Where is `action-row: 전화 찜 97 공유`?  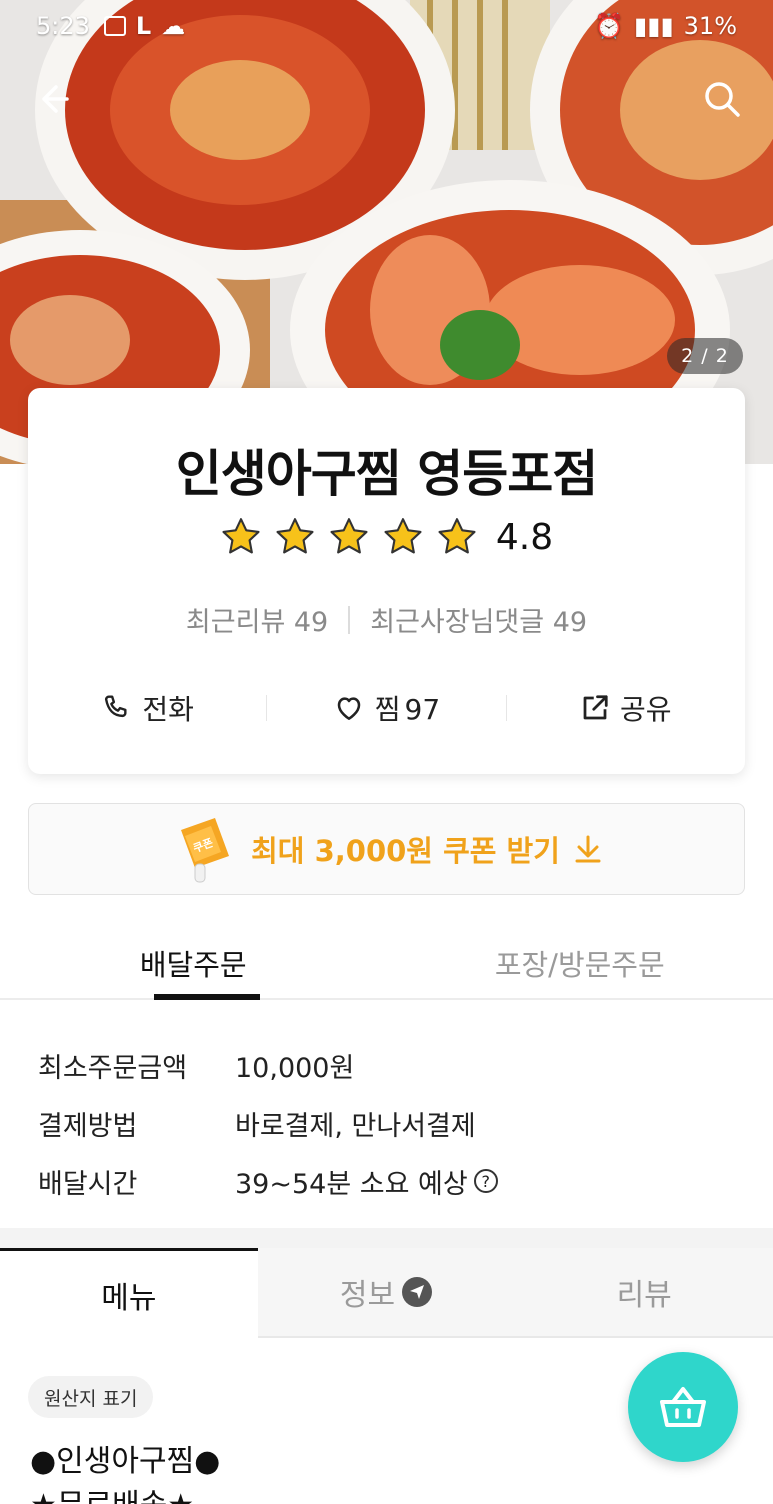
action-row: 전화 찜 97 공유 is located at coordinates (386, 708).